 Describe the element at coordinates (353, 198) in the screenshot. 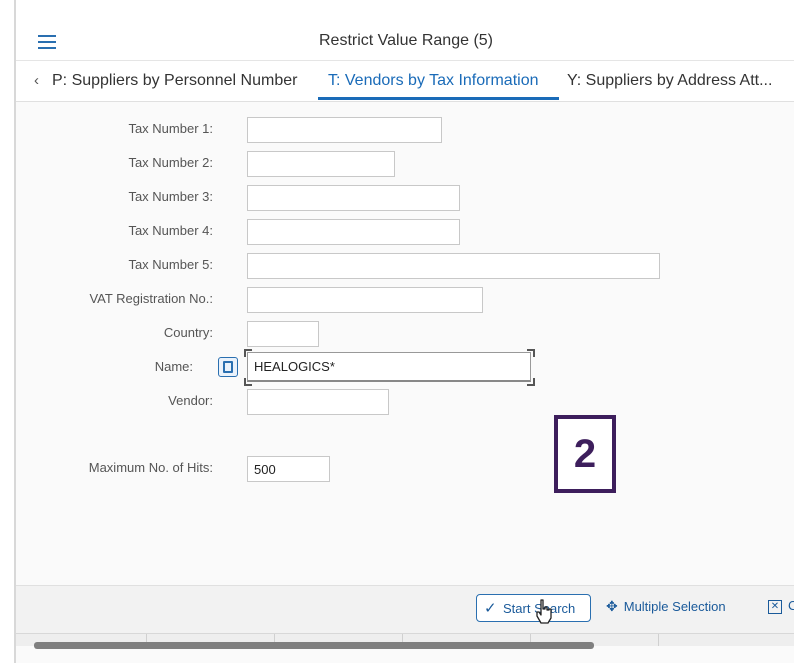

I see `tax-number-3-field` at that location.